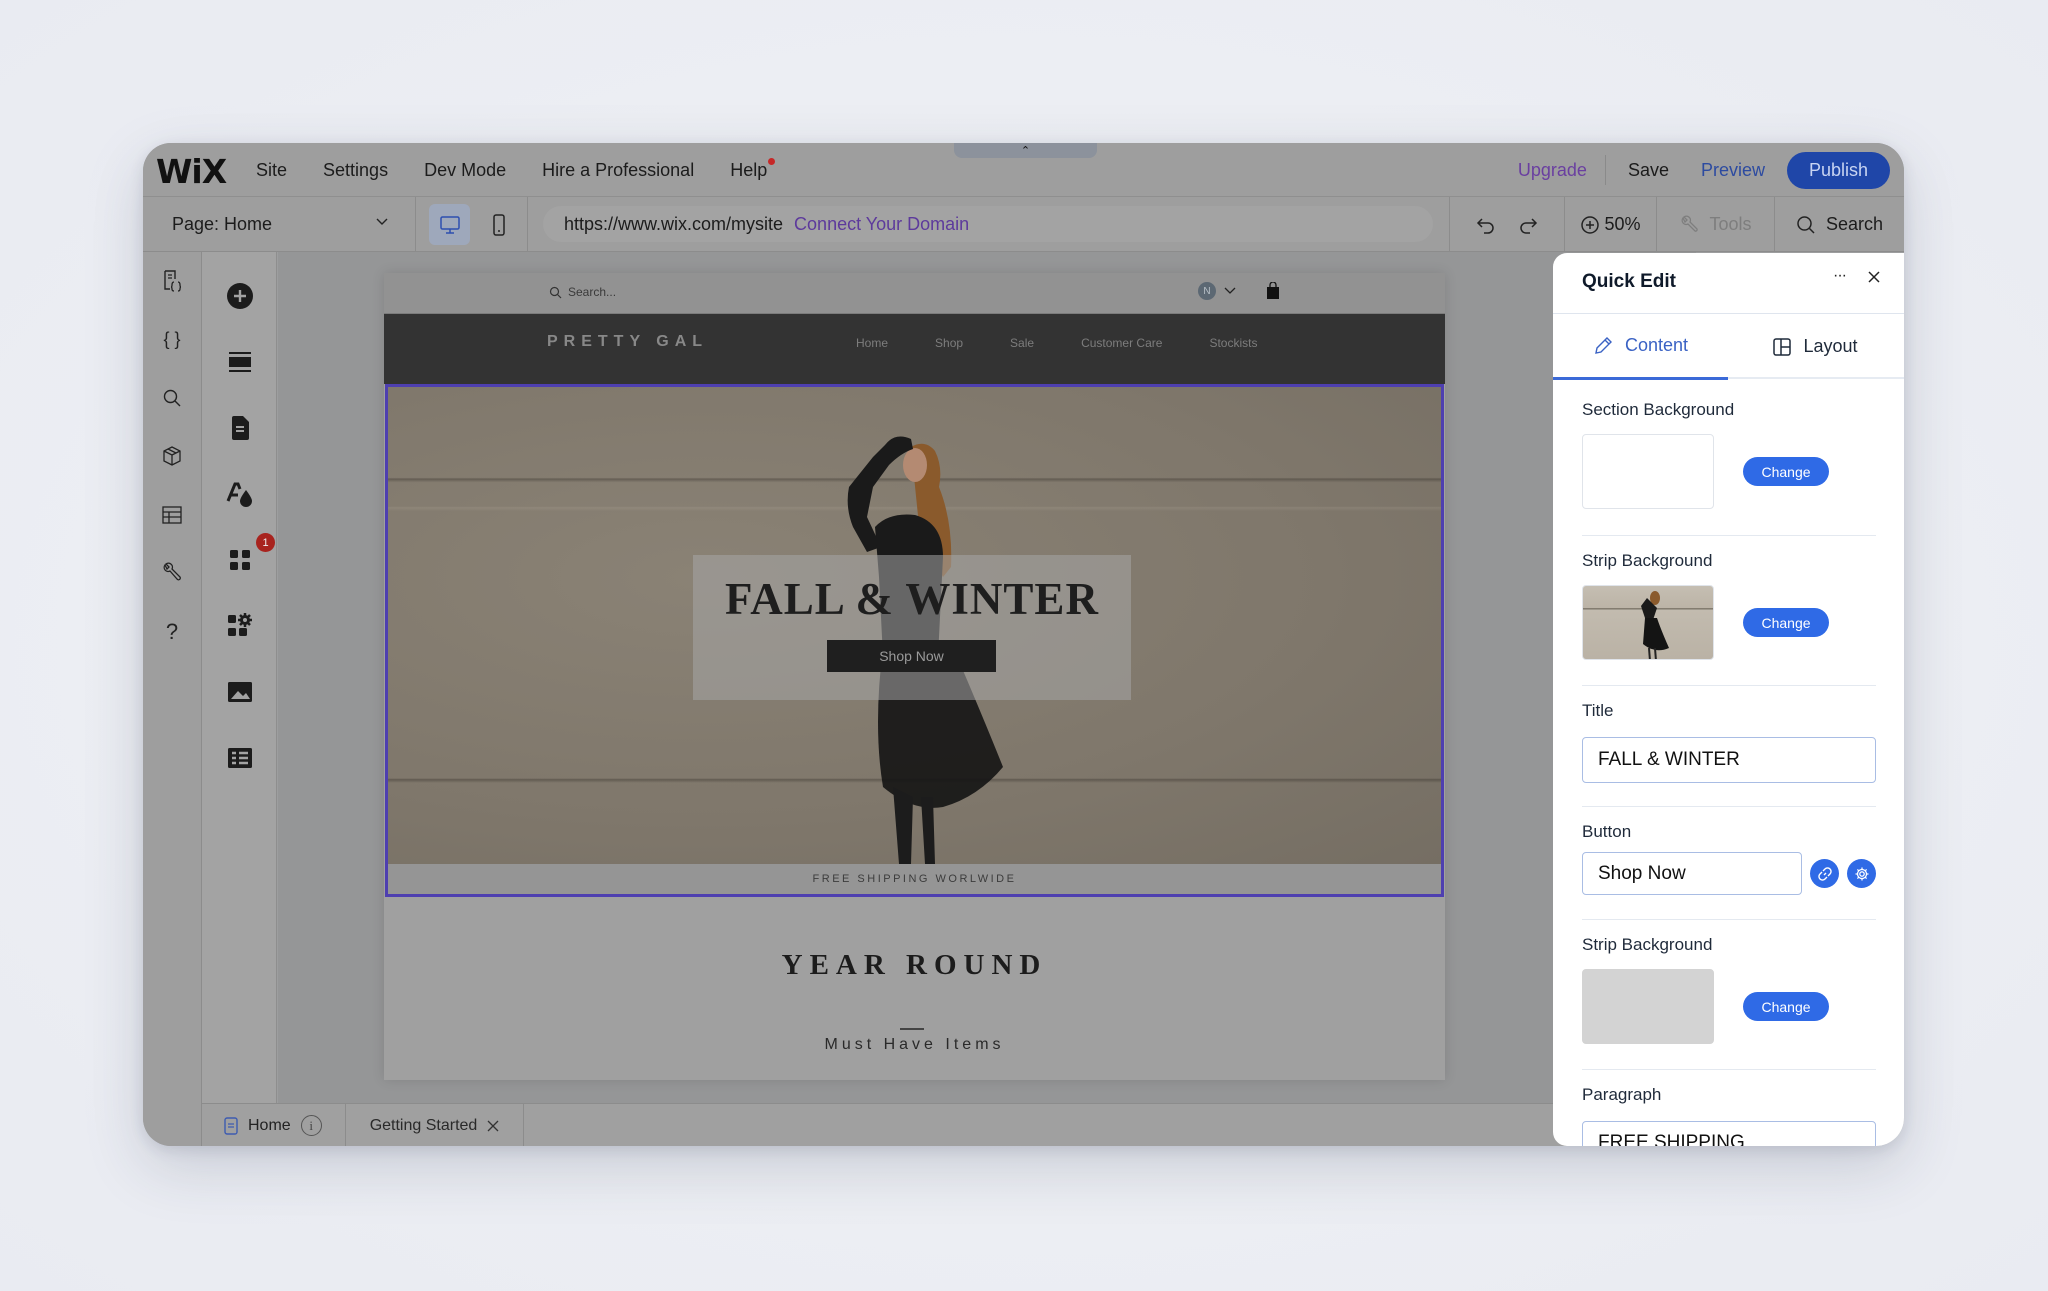  Describe the element at coordinates (1861, 873) in the screenshot. I see `button-settings-button` at that location.